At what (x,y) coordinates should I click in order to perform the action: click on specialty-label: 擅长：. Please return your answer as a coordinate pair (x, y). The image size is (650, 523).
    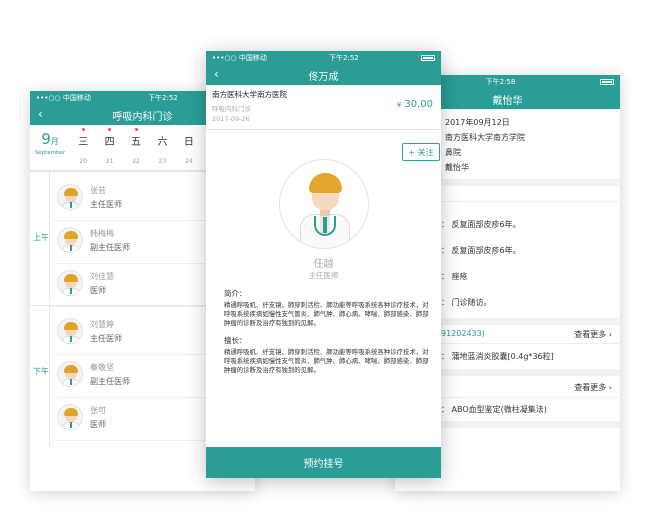
    Looking at the image, I should click on (235, 340).